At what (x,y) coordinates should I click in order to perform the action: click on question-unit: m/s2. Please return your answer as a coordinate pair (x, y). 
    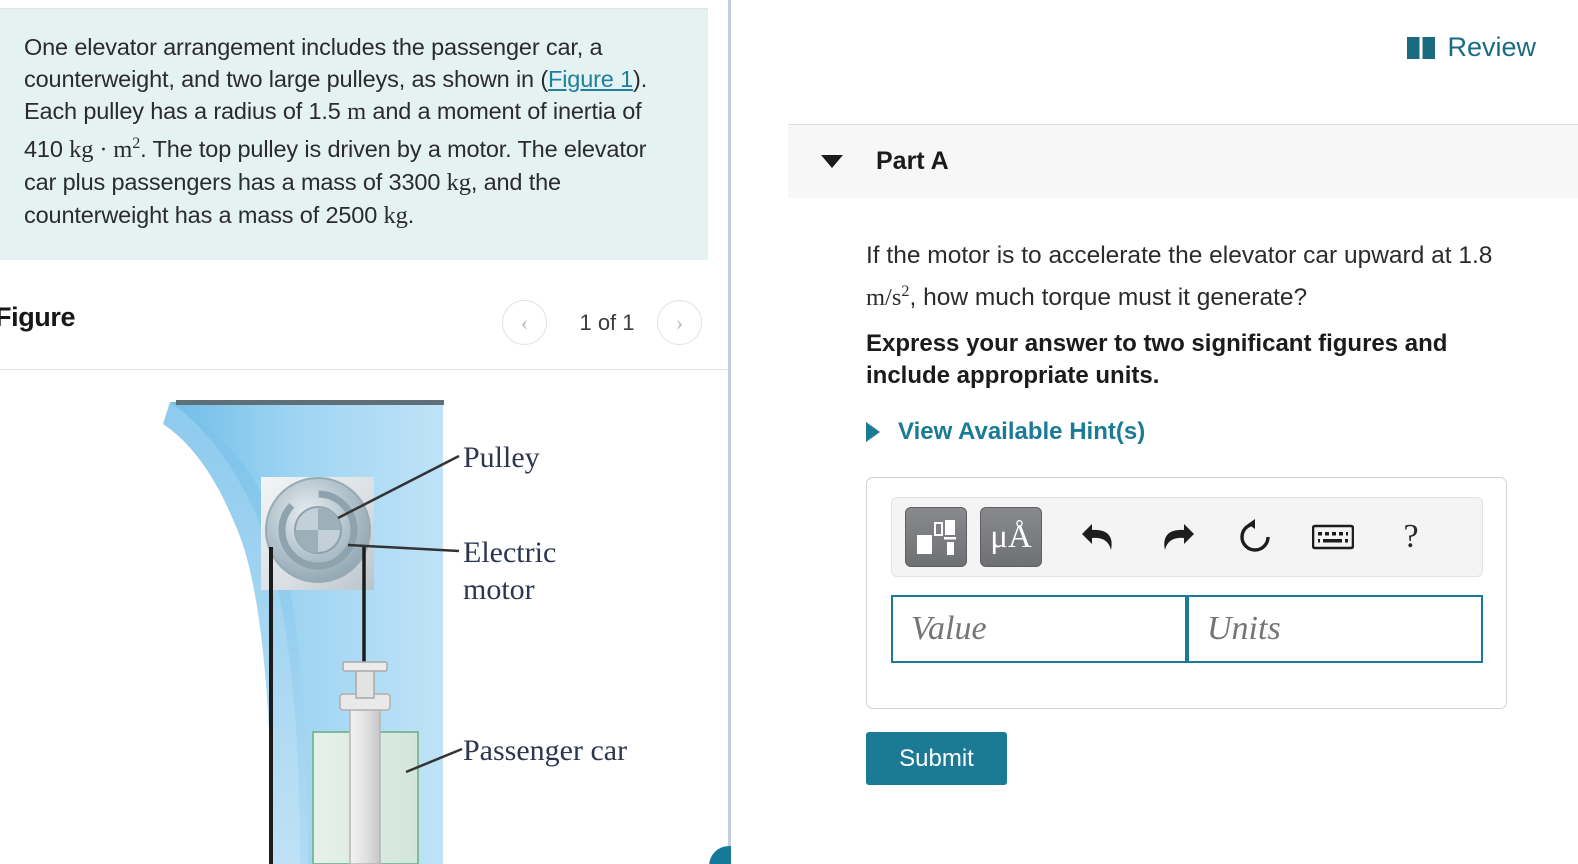
    Looking at the image, I should click on (887, 297).